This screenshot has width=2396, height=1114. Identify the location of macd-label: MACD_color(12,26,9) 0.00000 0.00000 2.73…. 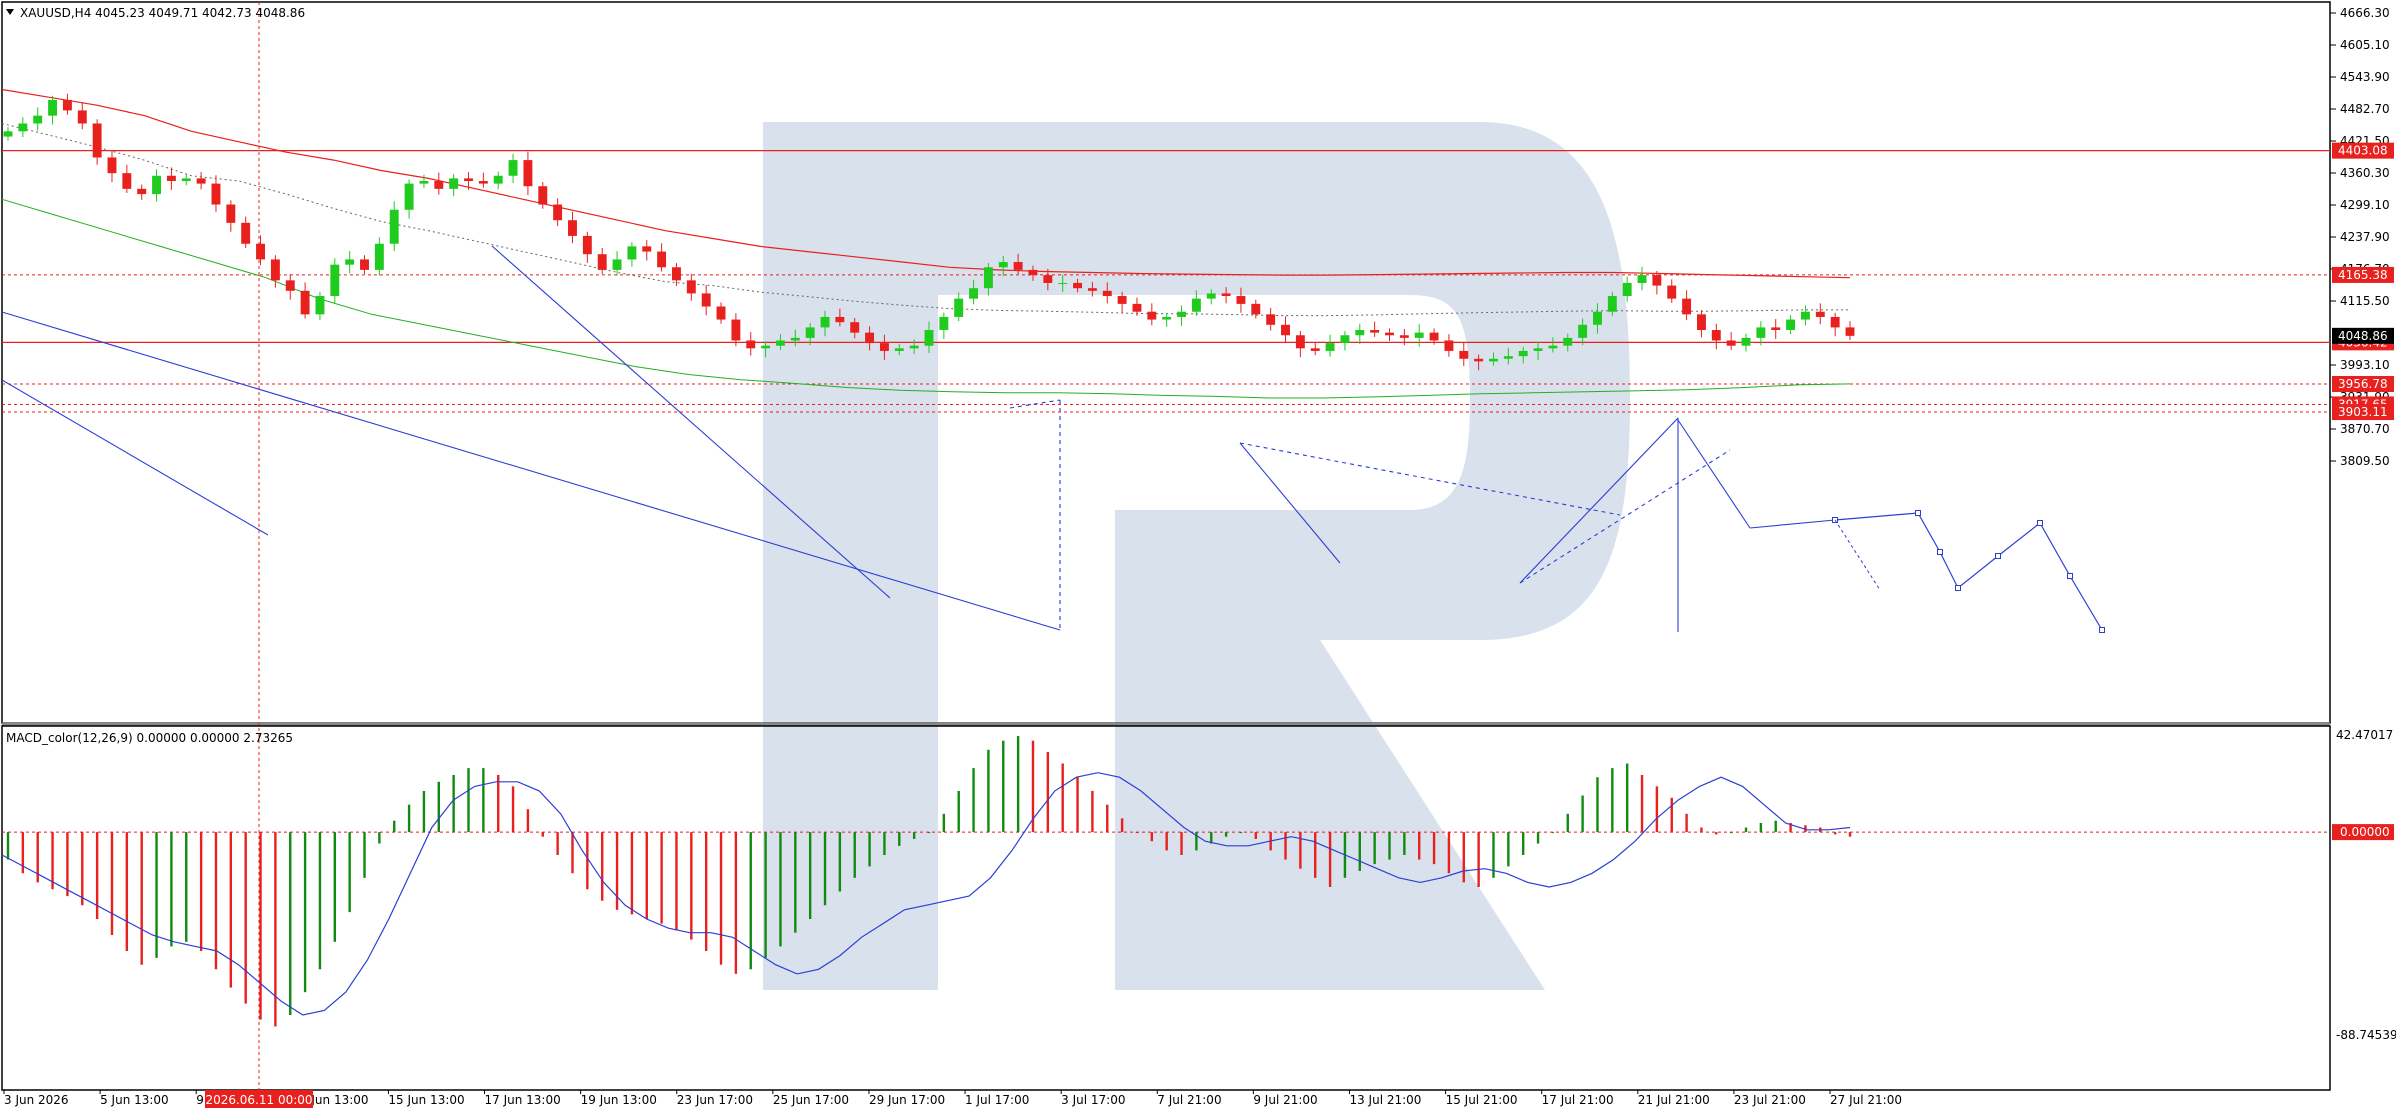
(149, 738).